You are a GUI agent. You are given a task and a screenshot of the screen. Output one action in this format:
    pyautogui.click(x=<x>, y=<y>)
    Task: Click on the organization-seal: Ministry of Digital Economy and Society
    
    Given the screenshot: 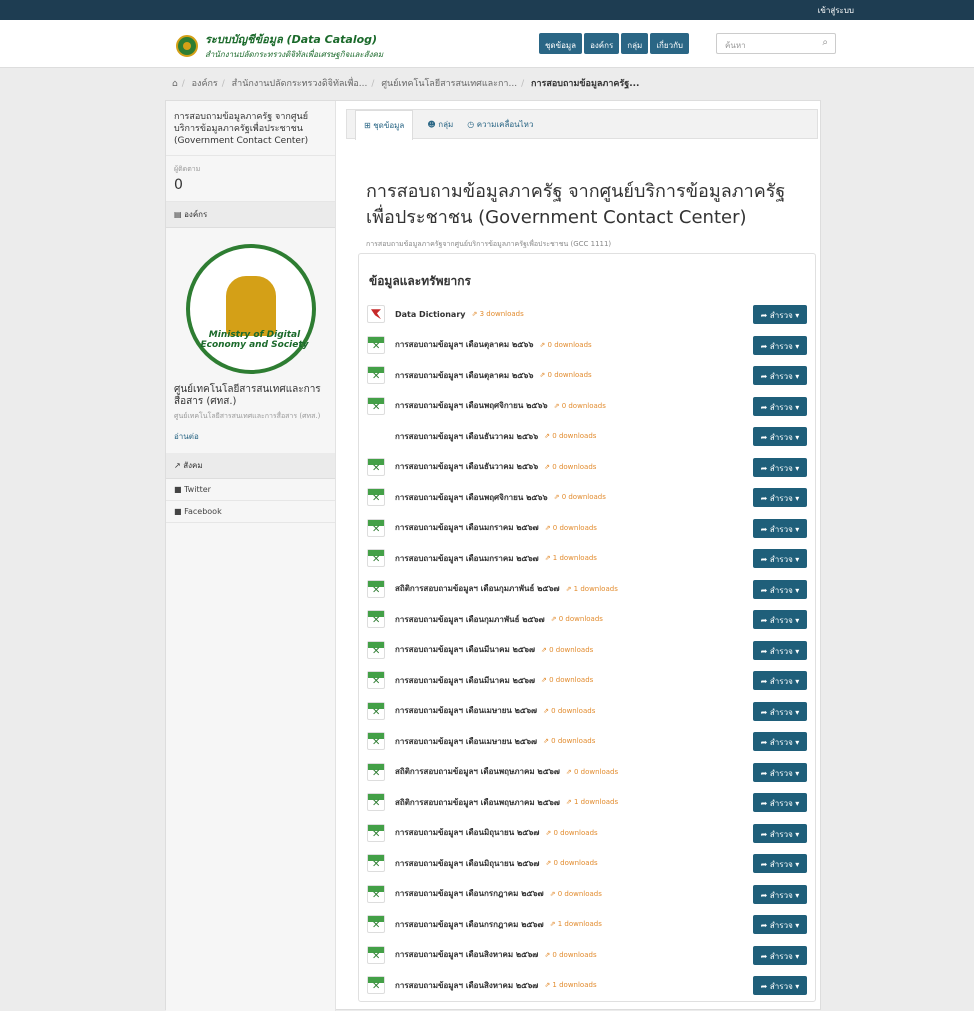 What is the action you would take?
    pyautogui.click(x=250, y=309)
    